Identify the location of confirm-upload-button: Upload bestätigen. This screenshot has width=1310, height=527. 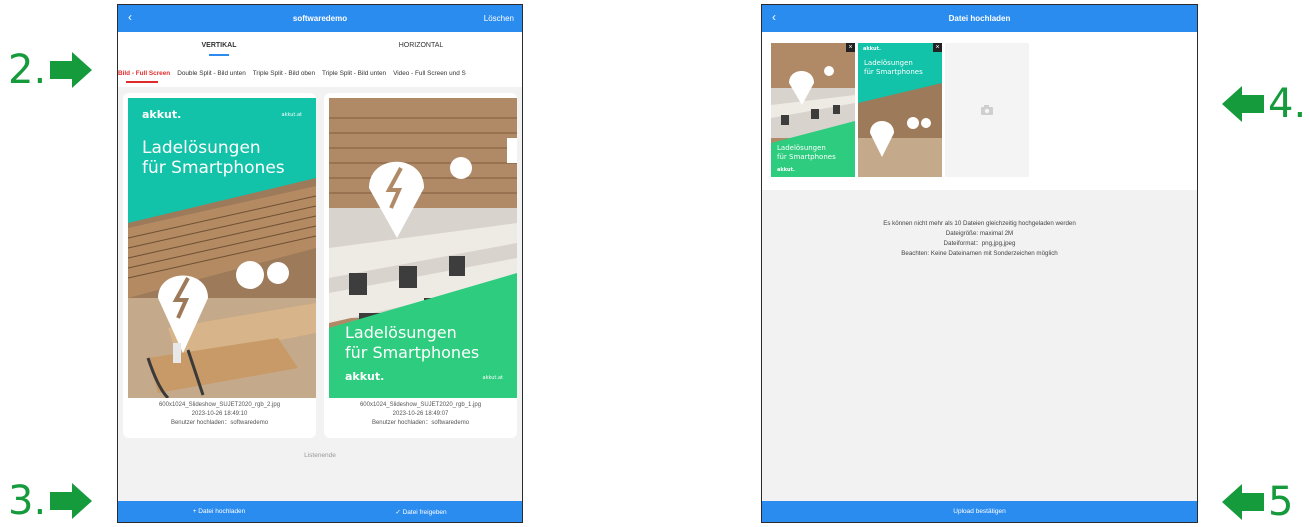
(979, 511).